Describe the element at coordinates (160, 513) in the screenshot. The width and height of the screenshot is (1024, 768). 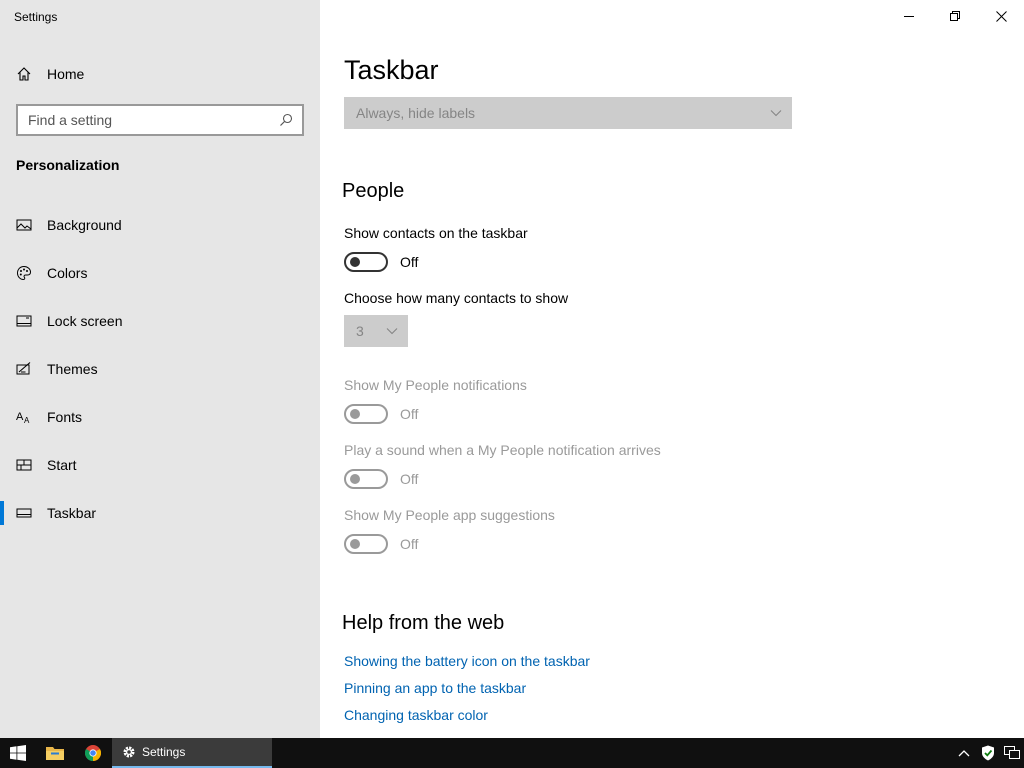
I see `sidebar-item-taskbar: Taskbar` at that location.